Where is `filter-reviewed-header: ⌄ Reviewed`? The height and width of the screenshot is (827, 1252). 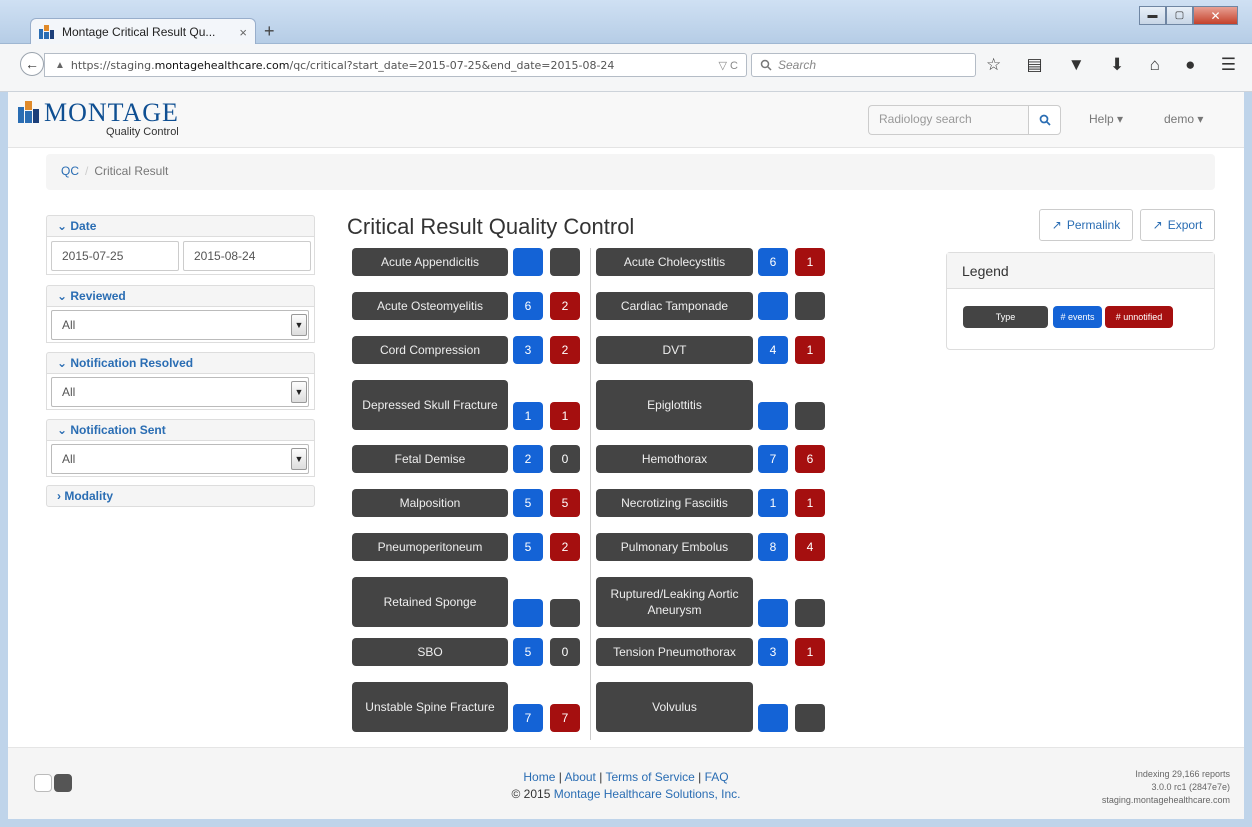
filter-reviewed-header: ⌄ Reviewed is located at coordinates (180, 296).